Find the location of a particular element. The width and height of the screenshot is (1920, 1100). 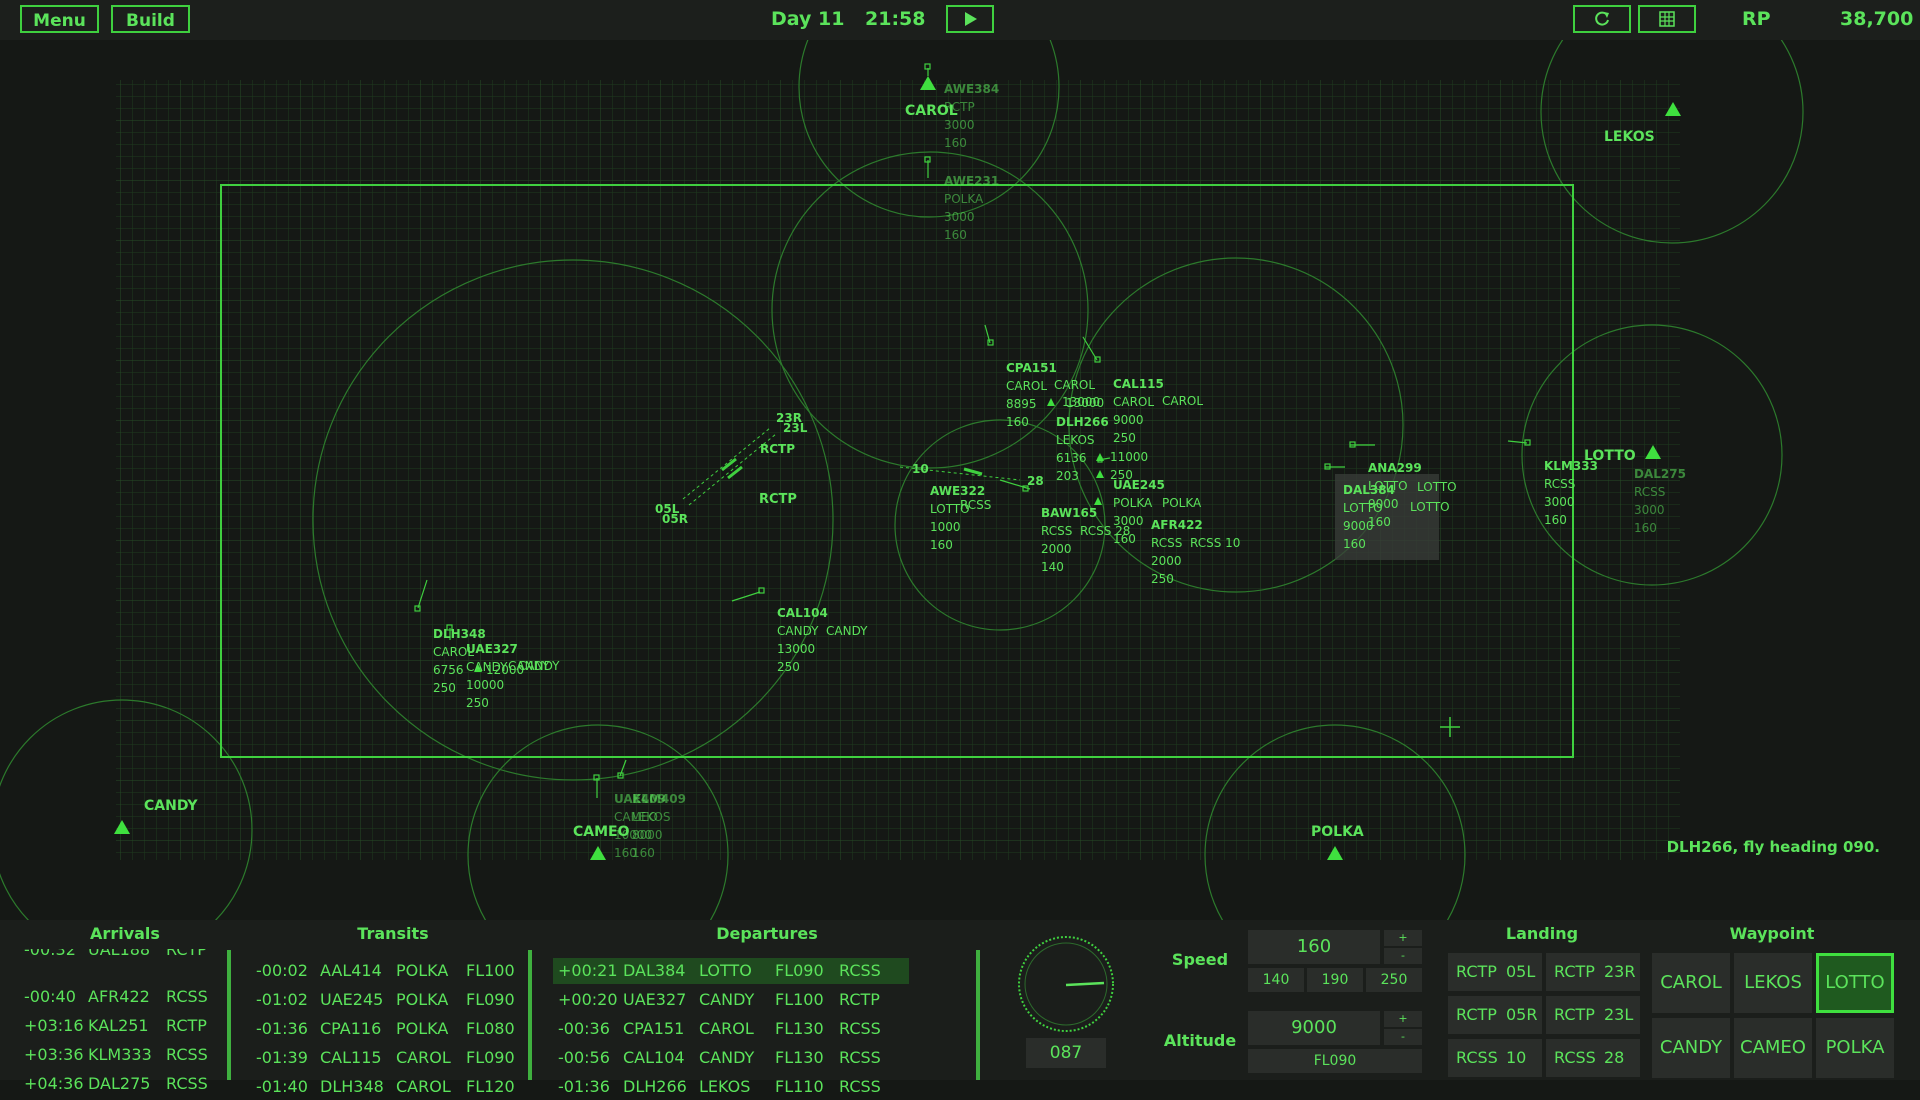

table-cell: AAL414 is located at coordinates (351, 970).